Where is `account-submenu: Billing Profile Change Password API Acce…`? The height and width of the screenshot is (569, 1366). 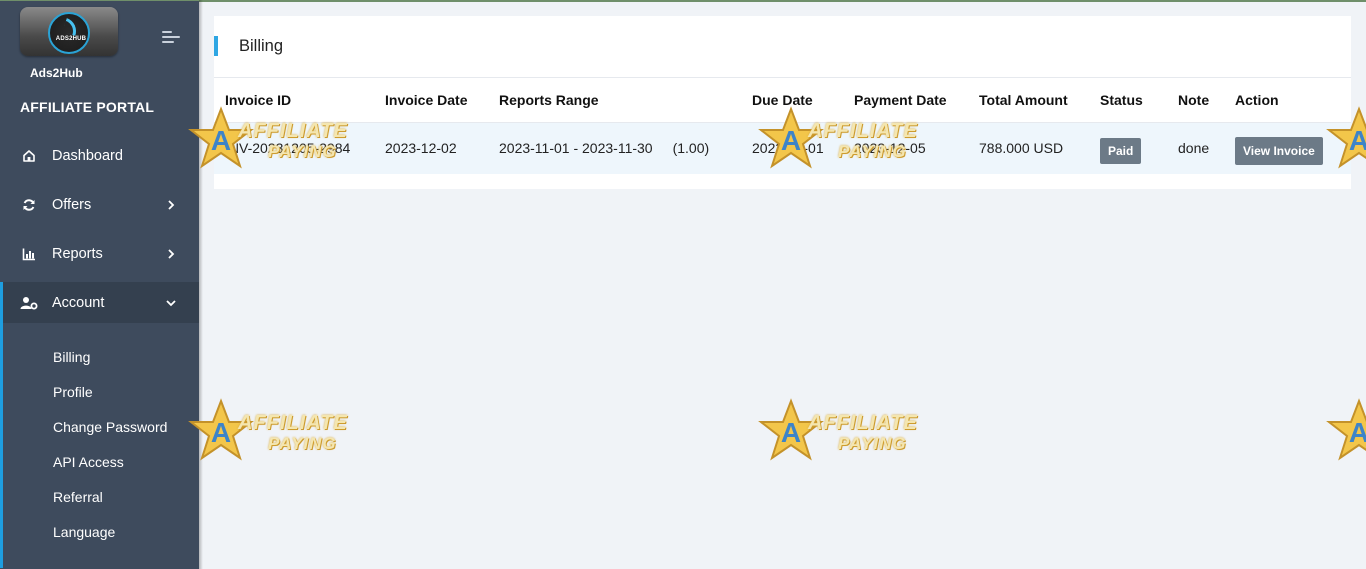
account-submenu: Billing Profile Change Password API Acce… is located at coordinates (99, 445).